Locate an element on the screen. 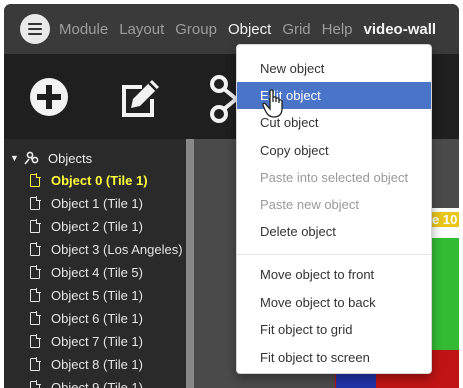 Image resolution: width=463 pixels, height=388 pixels. menu-item-fit-object-to-screen: Fit object to screen is located at coordinates (334, 357).